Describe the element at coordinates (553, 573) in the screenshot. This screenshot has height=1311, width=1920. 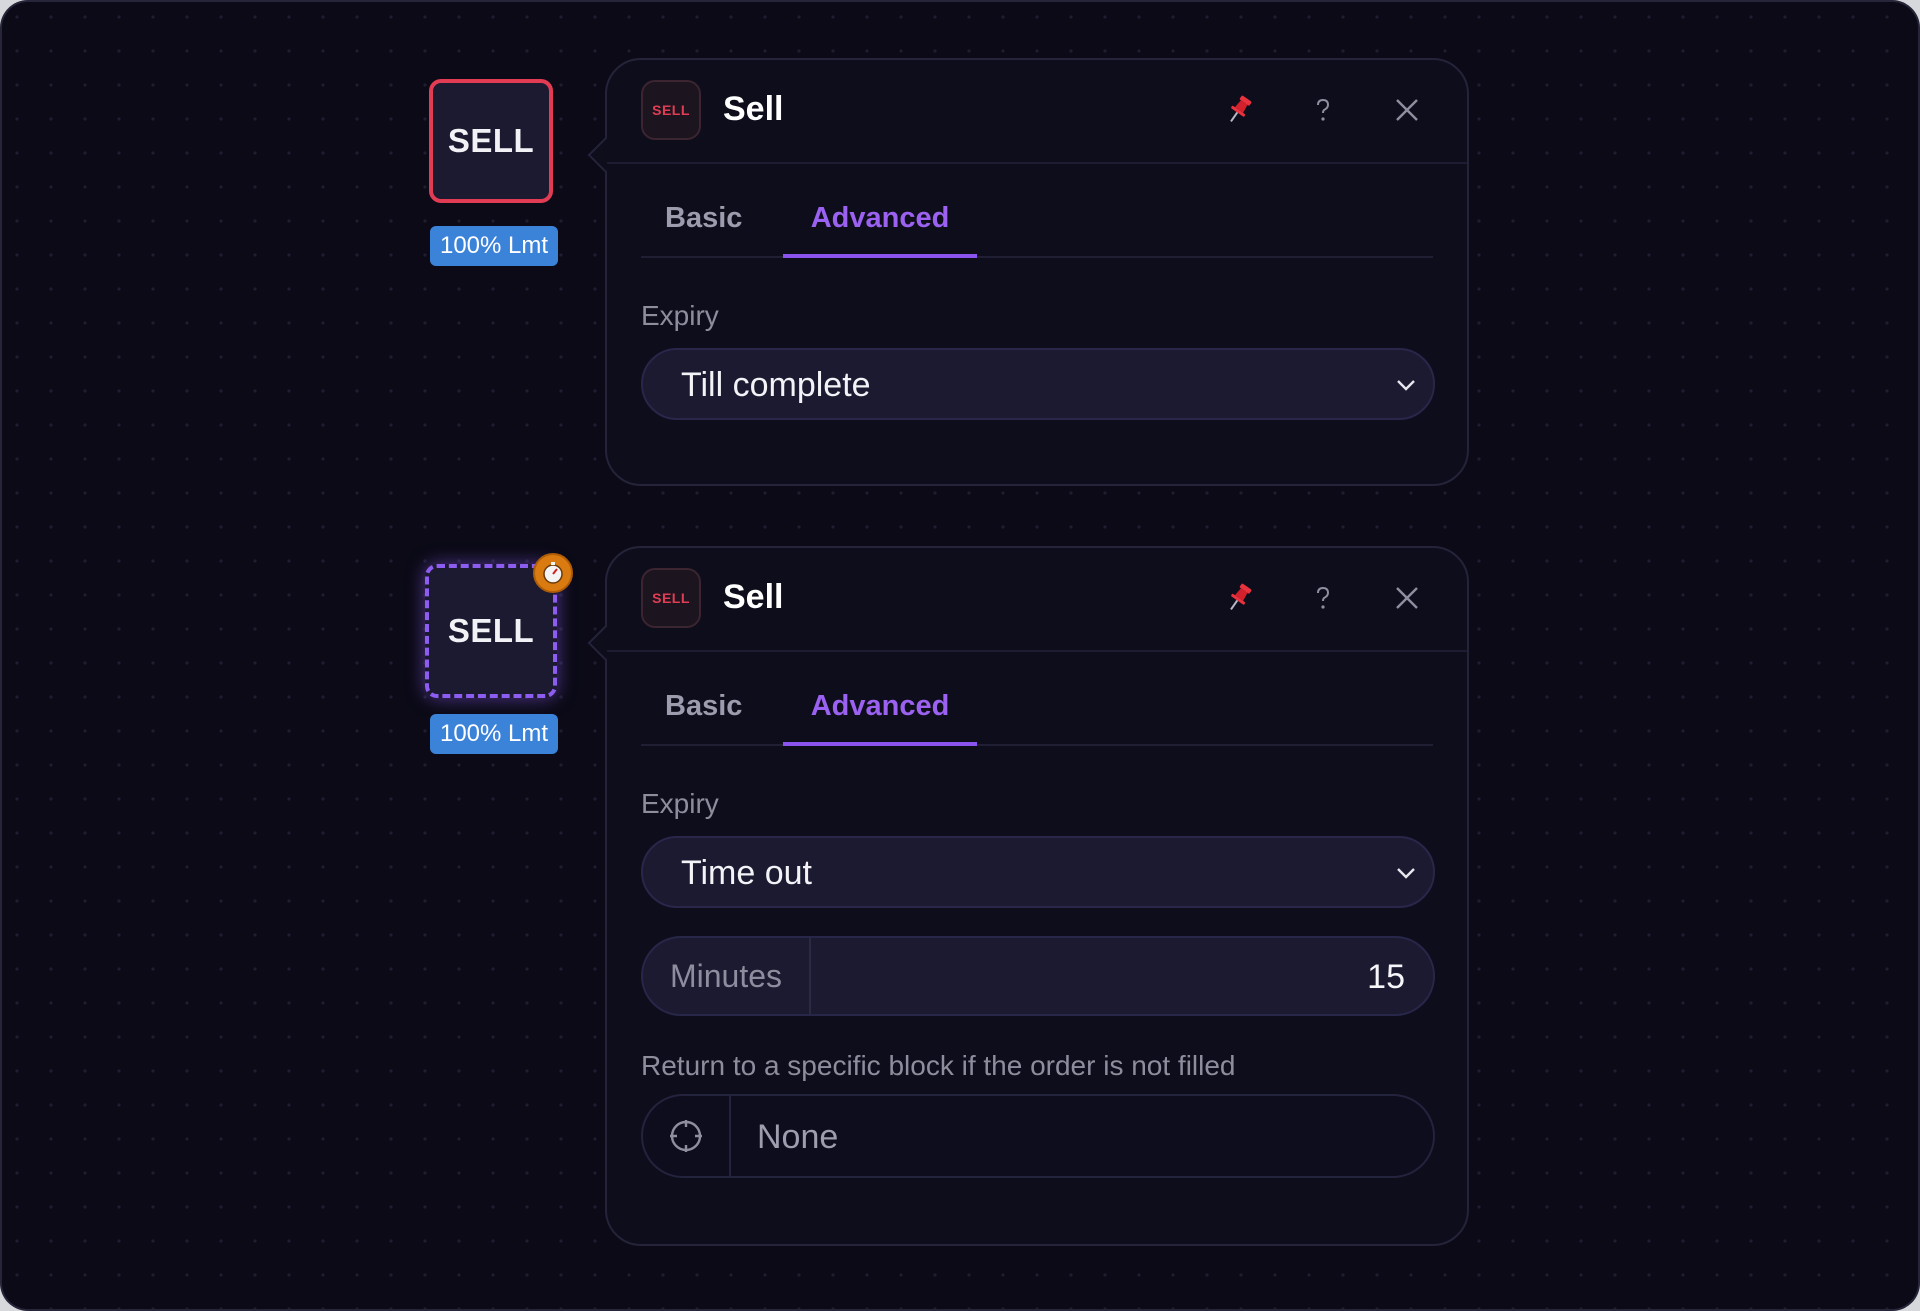
I see `stopwatch-icon` at that location.